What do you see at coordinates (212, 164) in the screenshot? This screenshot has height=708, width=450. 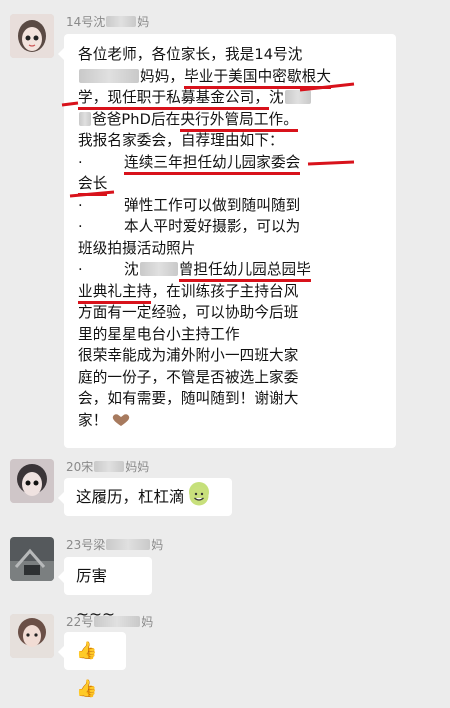 I see `highlight-chair: 连续三年担任幼儿园家委会` at bounding box center [212, 164].